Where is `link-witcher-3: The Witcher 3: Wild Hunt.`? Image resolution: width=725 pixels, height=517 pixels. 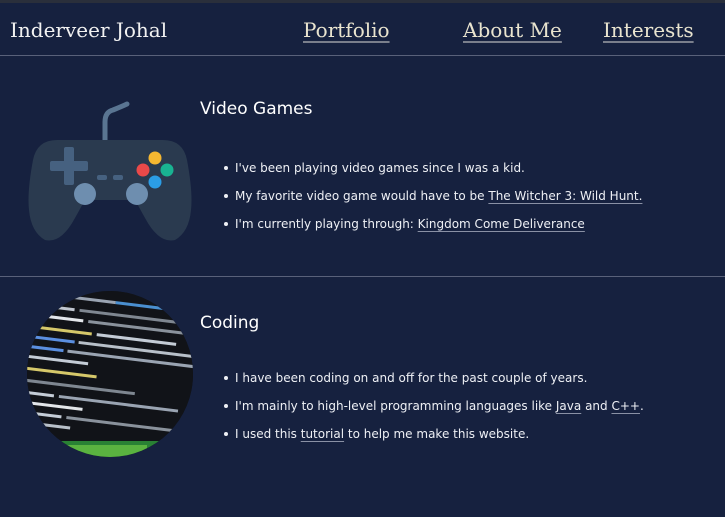 link-witcher-3: The Witcher 3: Wild Hunt. is located at coordinates (565, 196).